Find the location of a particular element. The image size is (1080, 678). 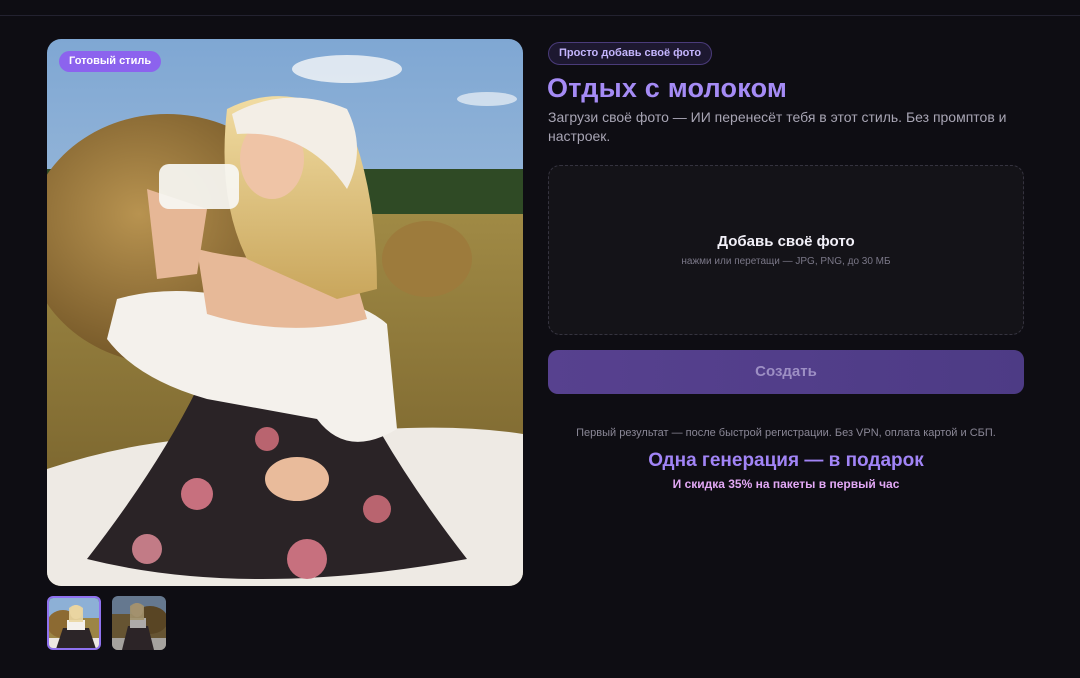

discount-promo: И скидка 35% на пакеты в первый час is located at coordinates (786, 484).